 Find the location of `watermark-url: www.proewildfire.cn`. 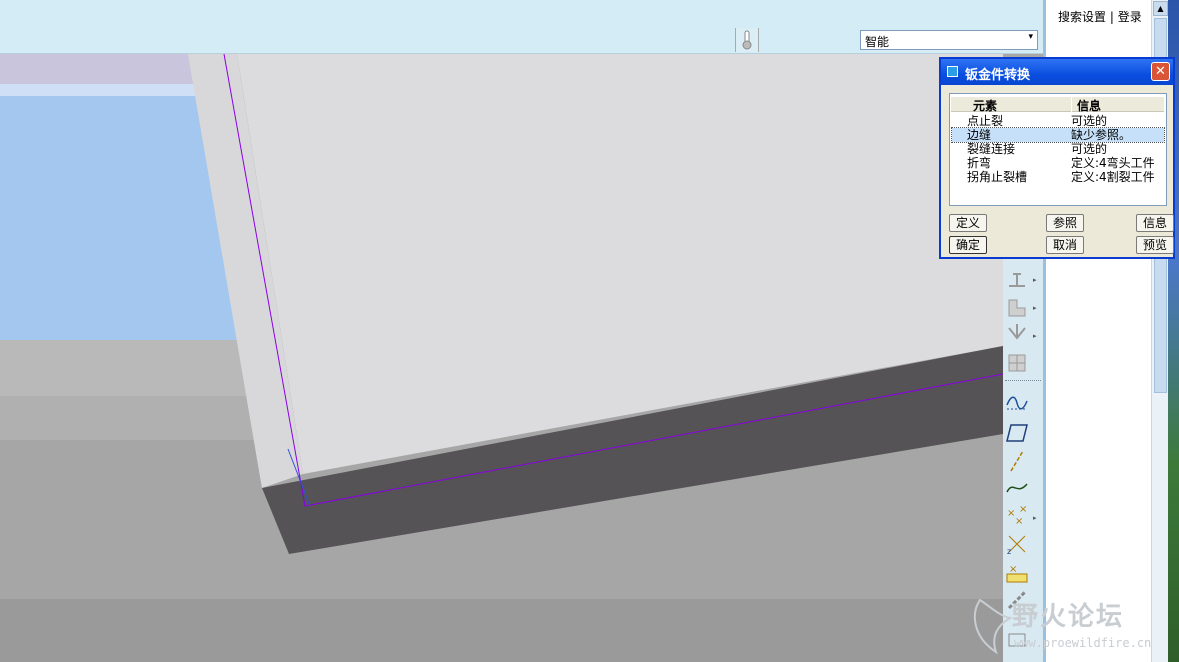

watermark-url: www.proewildfire.cn is located at coordinates (1083, 643).